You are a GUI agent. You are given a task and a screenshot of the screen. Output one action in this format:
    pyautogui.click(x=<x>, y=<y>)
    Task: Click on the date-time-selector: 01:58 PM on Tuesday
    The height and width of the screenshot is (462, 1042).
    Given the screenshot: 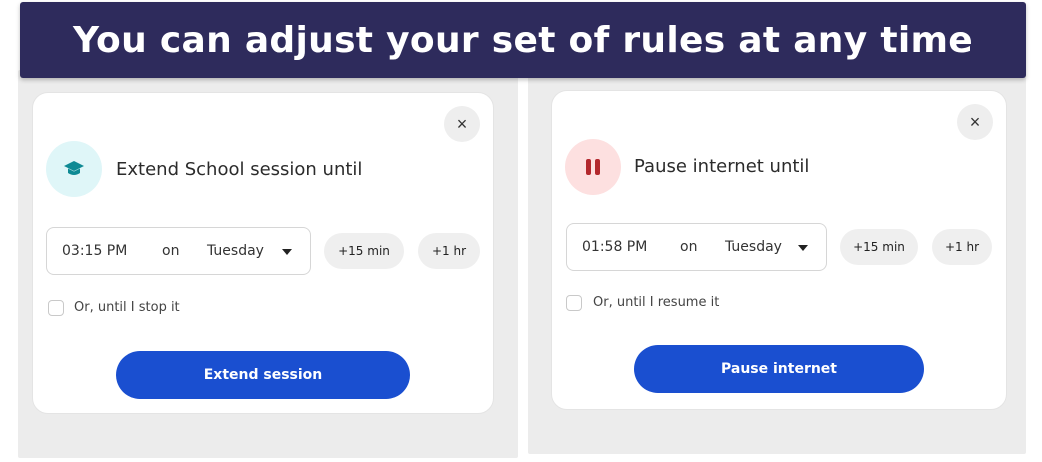 What is the action you would take?
    pyautogui.click(x=696, y=247)
    